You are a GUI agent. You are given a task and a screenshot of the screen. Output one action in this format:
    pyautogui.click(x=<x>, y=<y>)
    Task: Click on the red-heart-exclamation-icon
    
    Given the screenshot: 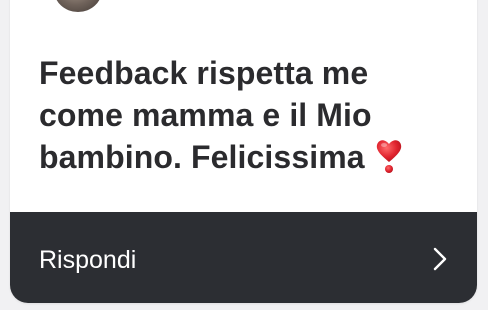 What is the action you would take?
    pyautogui.click(x=389, y=156)
    